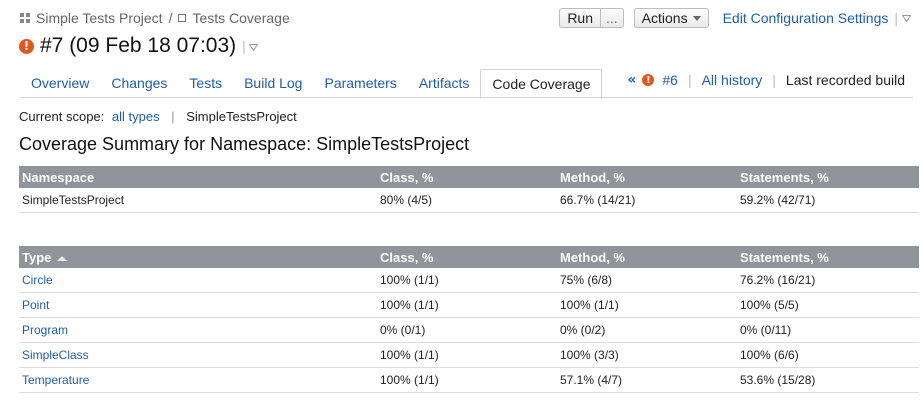 The image size is (923, 407). What do you see at coordinates (55, 355) in the screenshot?
I see `type-link-simpleclass: SimpleClass` at bounding box center [55, 355].